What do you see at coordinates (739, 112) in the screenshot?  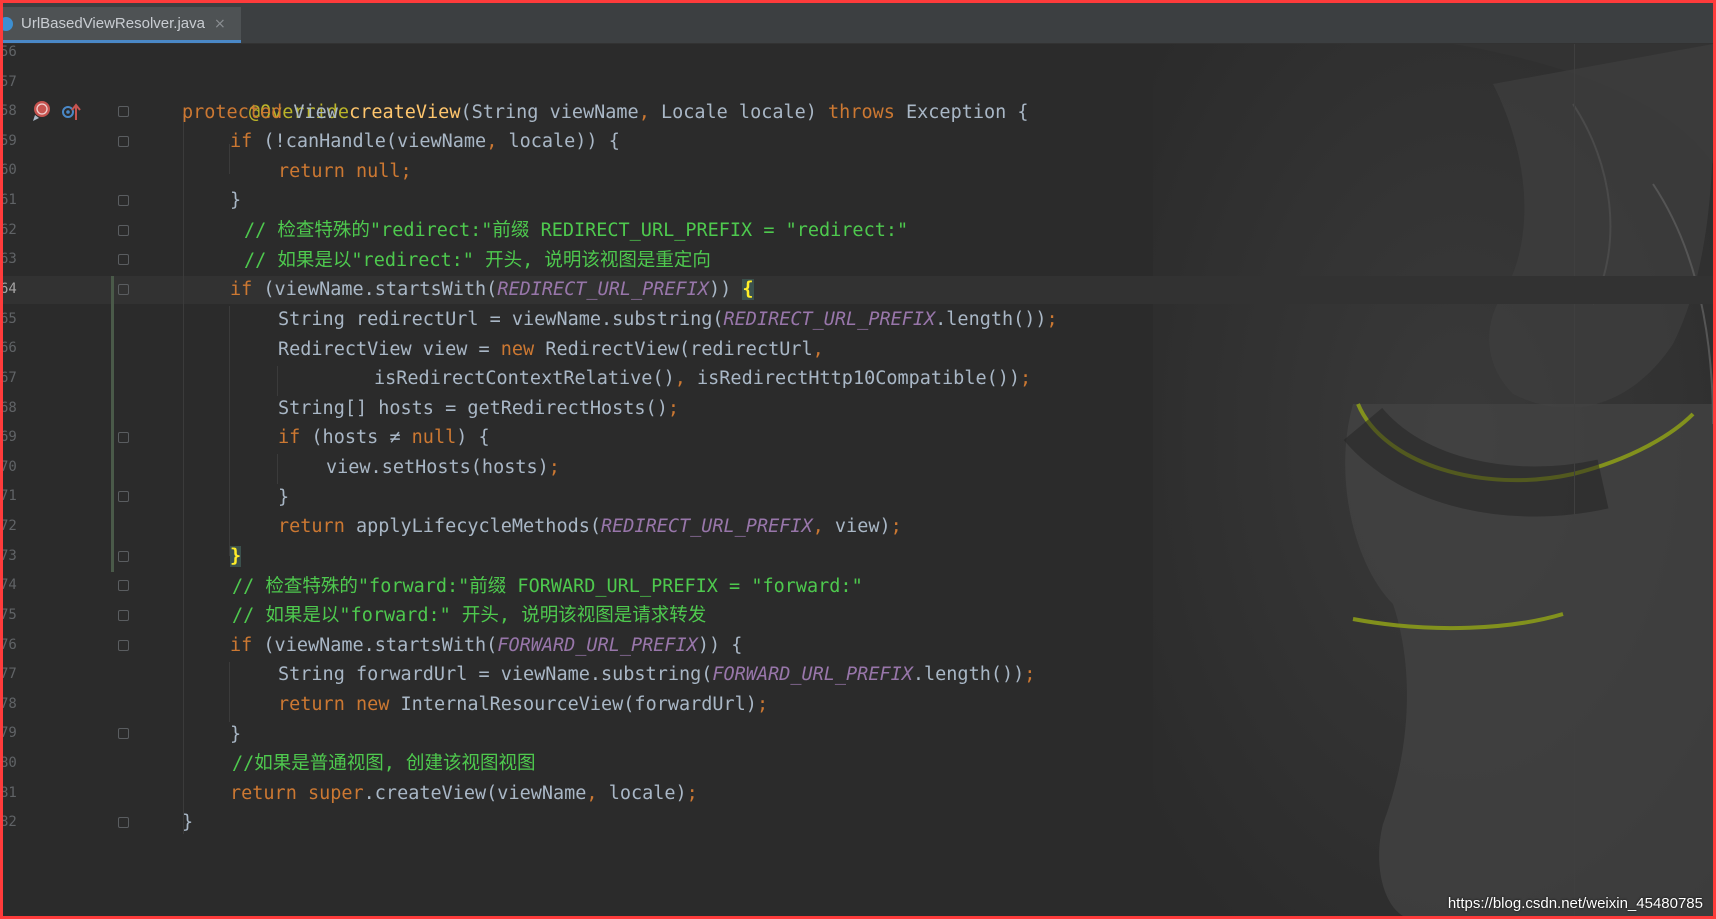 I see `code-token: Locale locale)` at bounding box center [739, 112].